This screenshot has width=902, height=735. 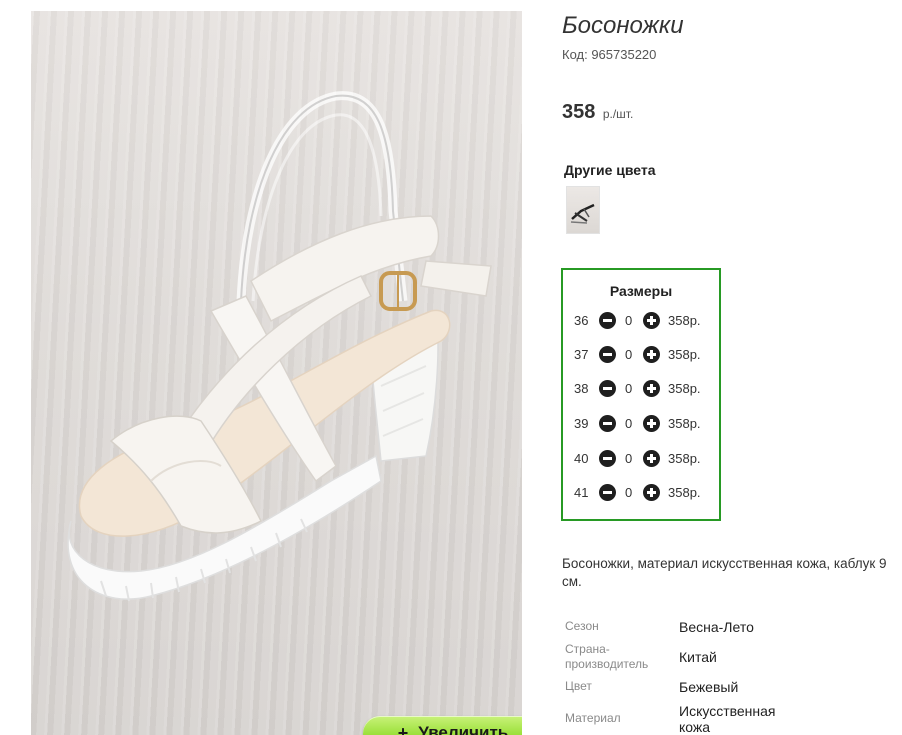 I want to click on spec-value-color: Бежевый, so click(x=709, y=687).